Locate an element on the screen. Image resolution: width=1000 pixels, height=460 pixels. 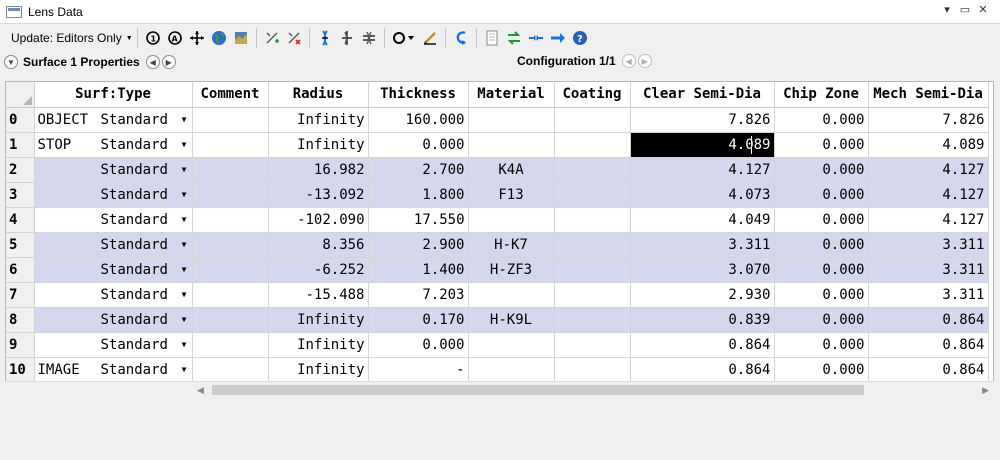
thickness-cell: - is located at coordinates (418, 370).